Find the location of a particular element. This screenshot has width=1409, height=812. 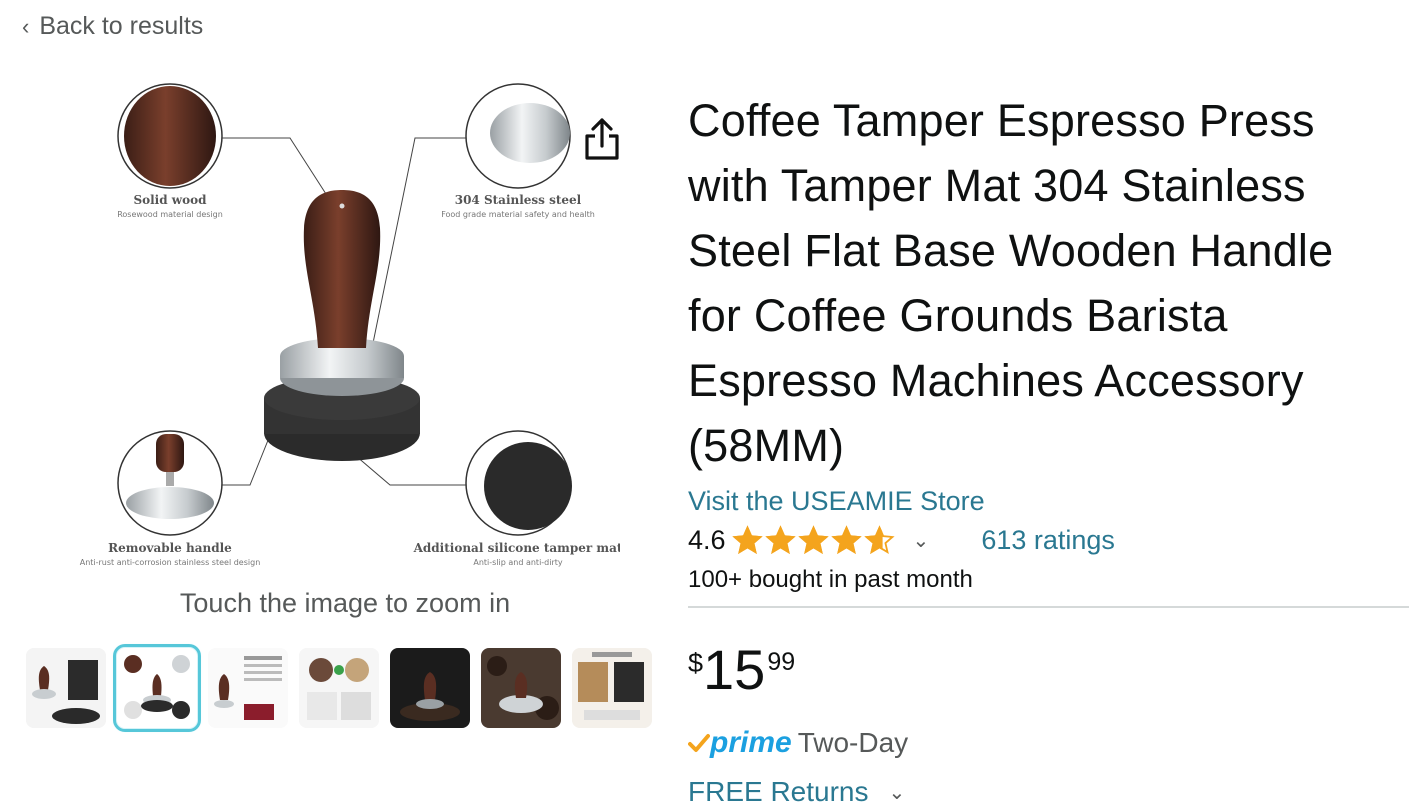

svg-text: 304 Stainless steel is located at coordinates (518, 200).